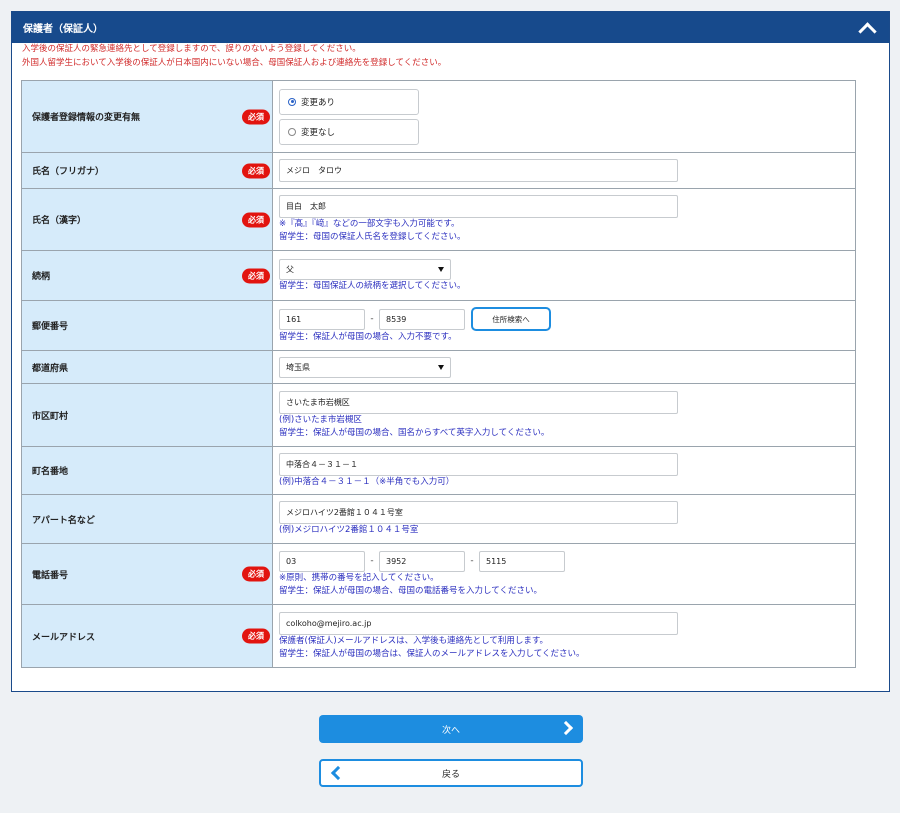 This screenshot has height=813, width=900. Describe the element at coordinates (68, 172) in the screenshot. I see `field-label: 氏名（フリガナ）` at that location.